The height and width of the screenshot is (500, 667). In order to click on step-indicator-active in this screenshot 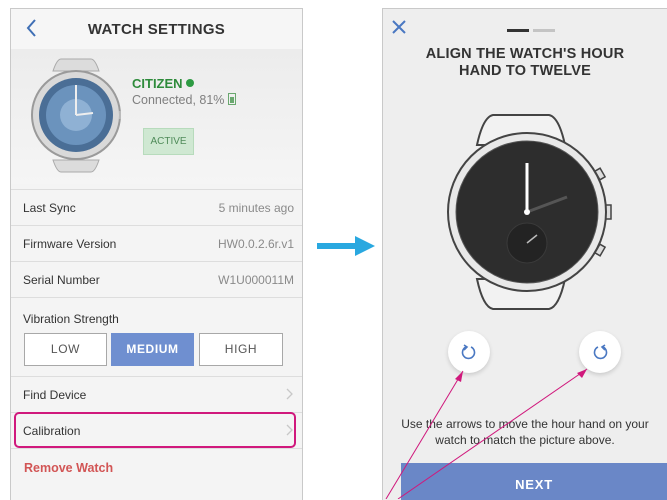, I will do `click(518, 30)`.